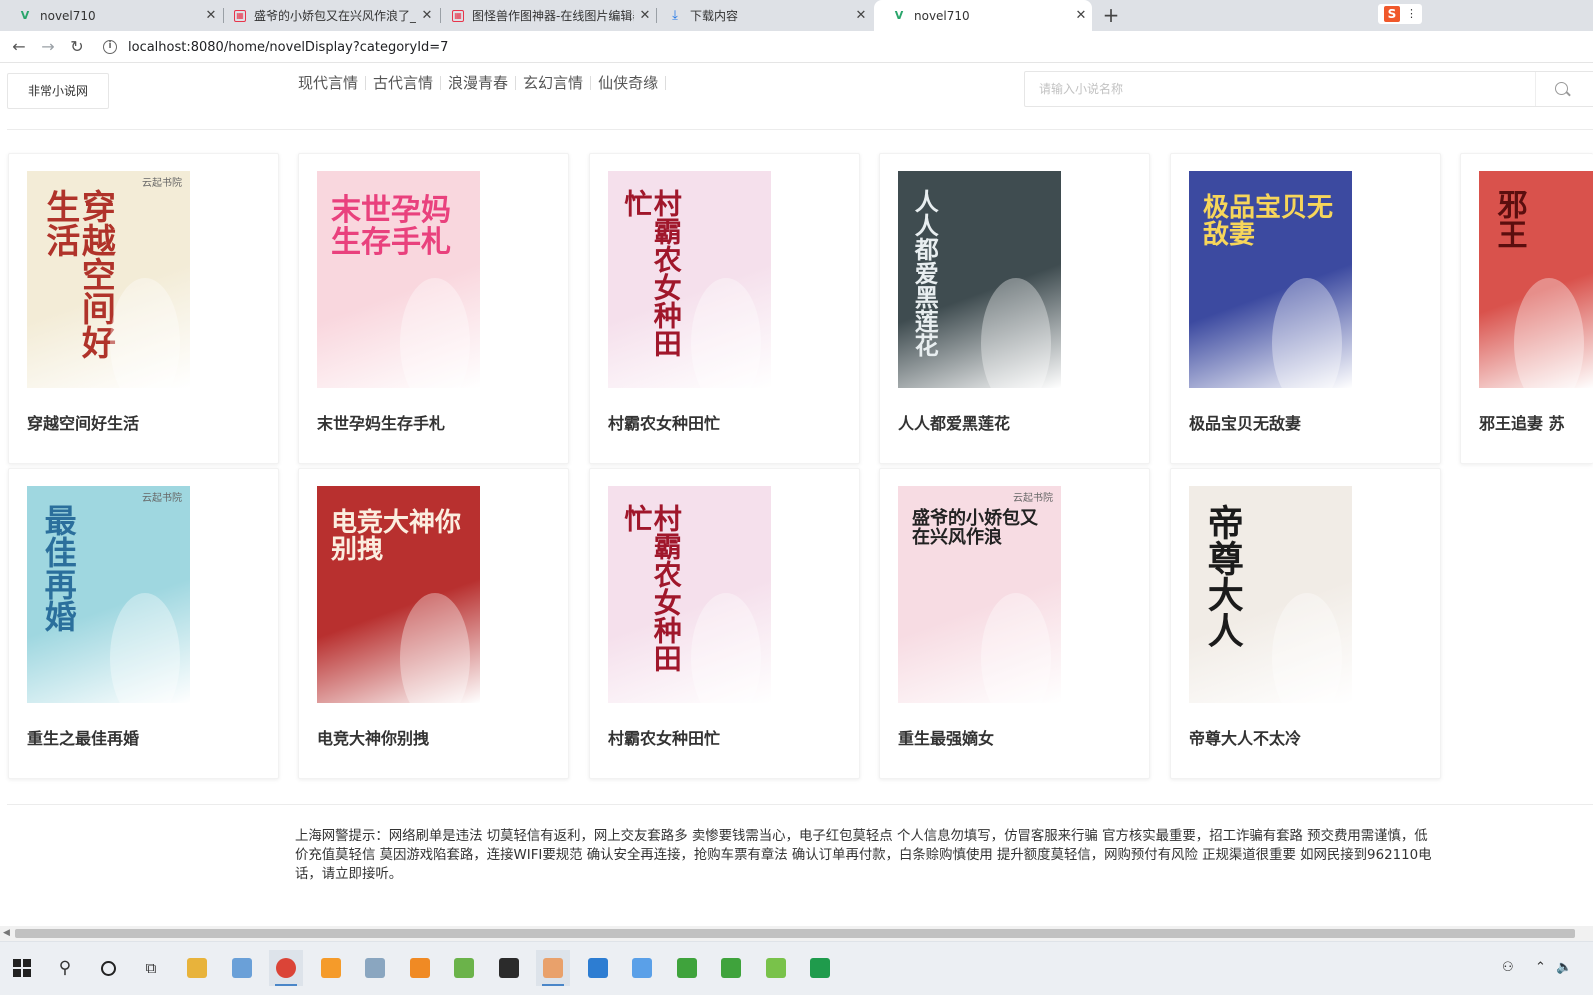 The image size is (1593, 995). I want to click on book-cover: 穿越空间好生活 云起书院, so click(108, 279).